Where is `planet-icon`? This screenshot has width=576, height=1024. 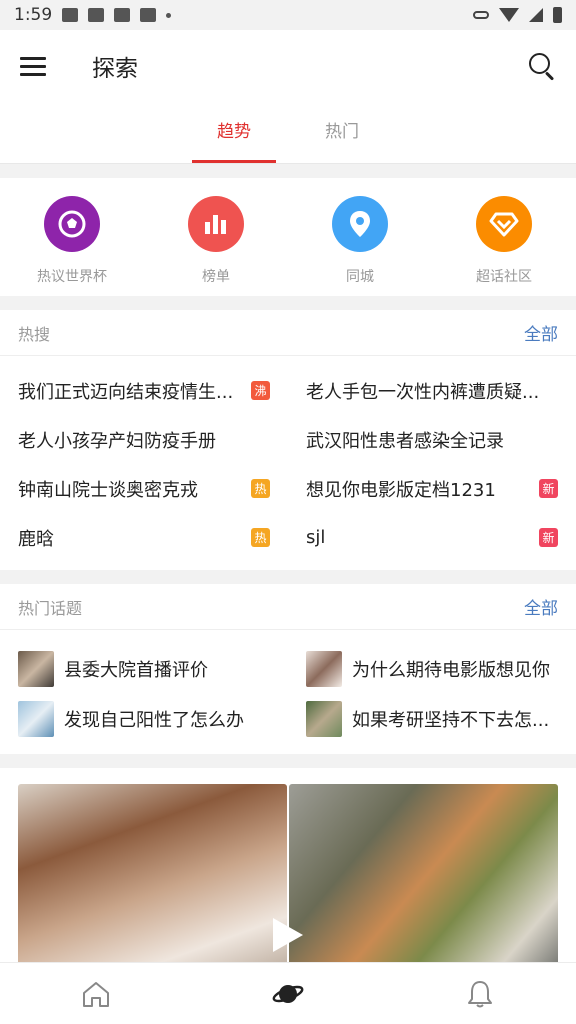
planet-icon is located at coordinates (288, 993).